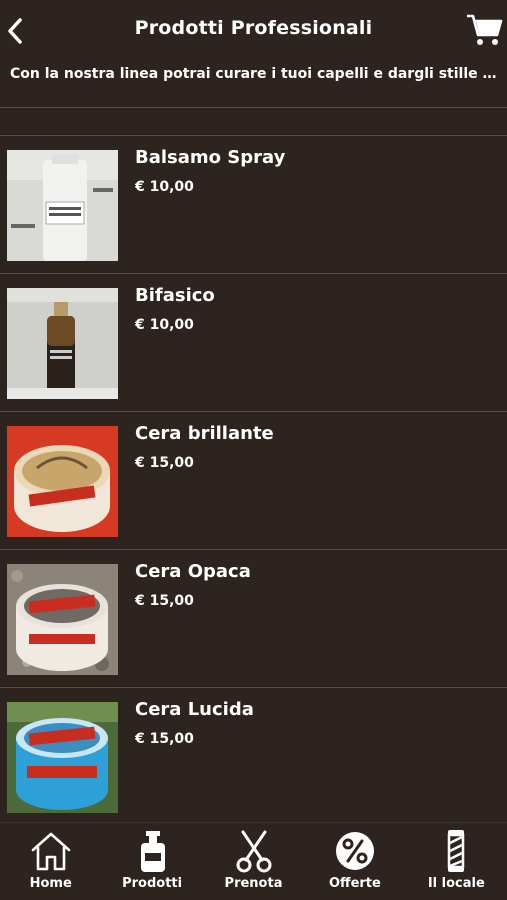 This screenshot has width=507, height=900. I want to click on tab-il-locale: Il locale, so click(456, 861).